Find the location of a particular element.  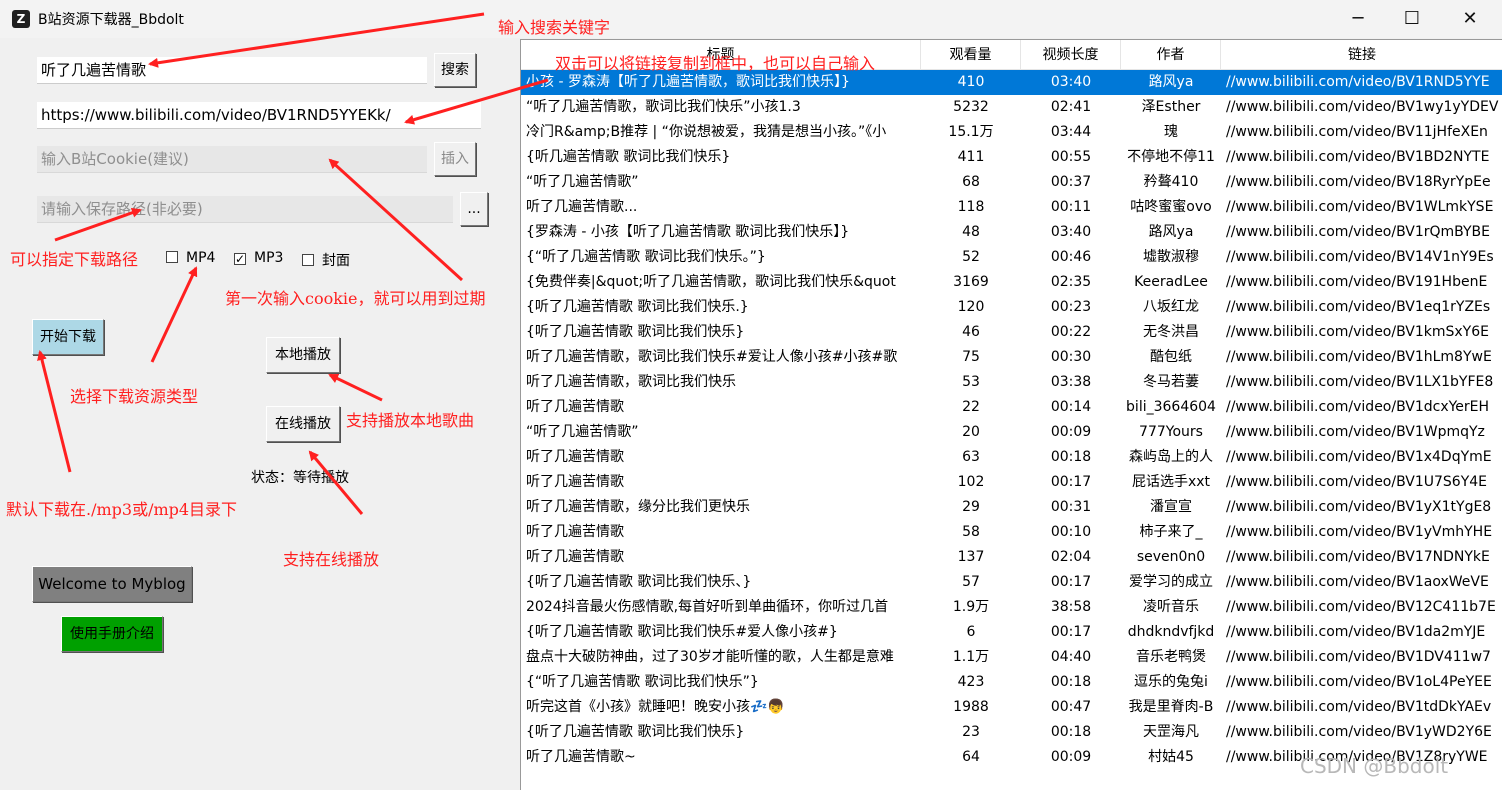

cell-views: 1.1万 is located at coordinates (971, 657).